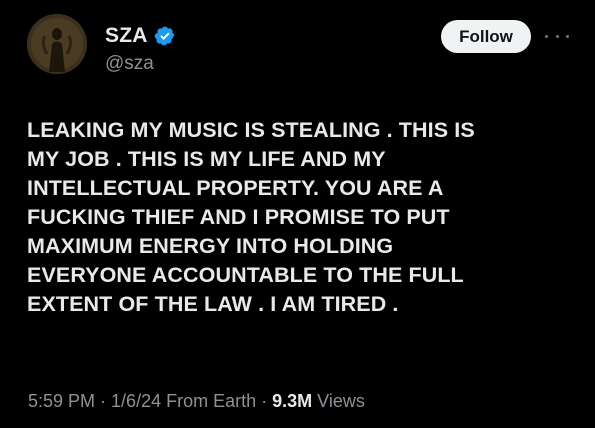 The width and height of the screenshot is (595, 428). I want to click on profile-photo-icon, so click(57, 44).